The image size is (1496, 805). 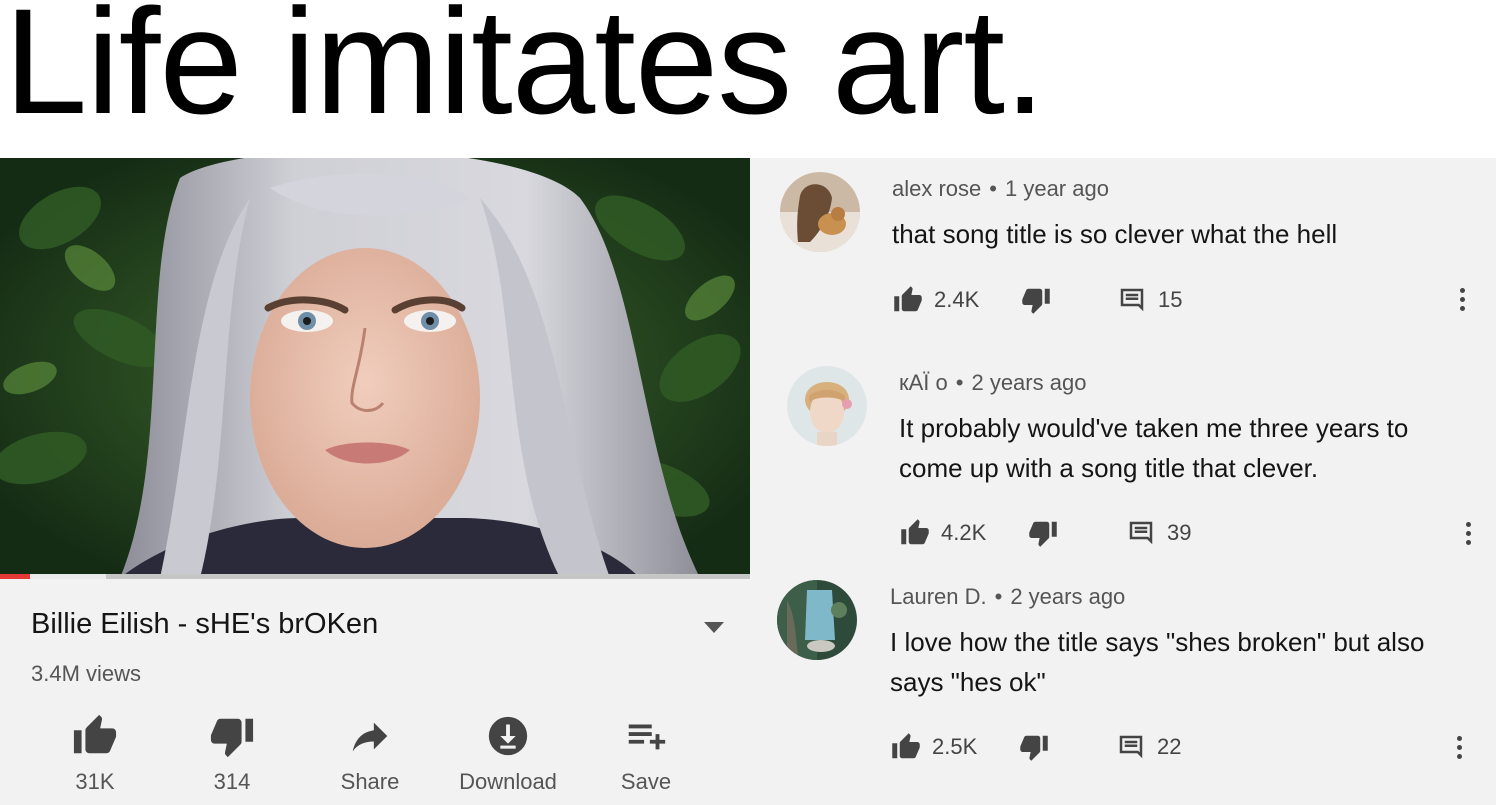 What do you see at coordinates (1197, 534) in the screenshot?
I see `comment-actions: 4.2K 39` at bounding box center [1197, 534].